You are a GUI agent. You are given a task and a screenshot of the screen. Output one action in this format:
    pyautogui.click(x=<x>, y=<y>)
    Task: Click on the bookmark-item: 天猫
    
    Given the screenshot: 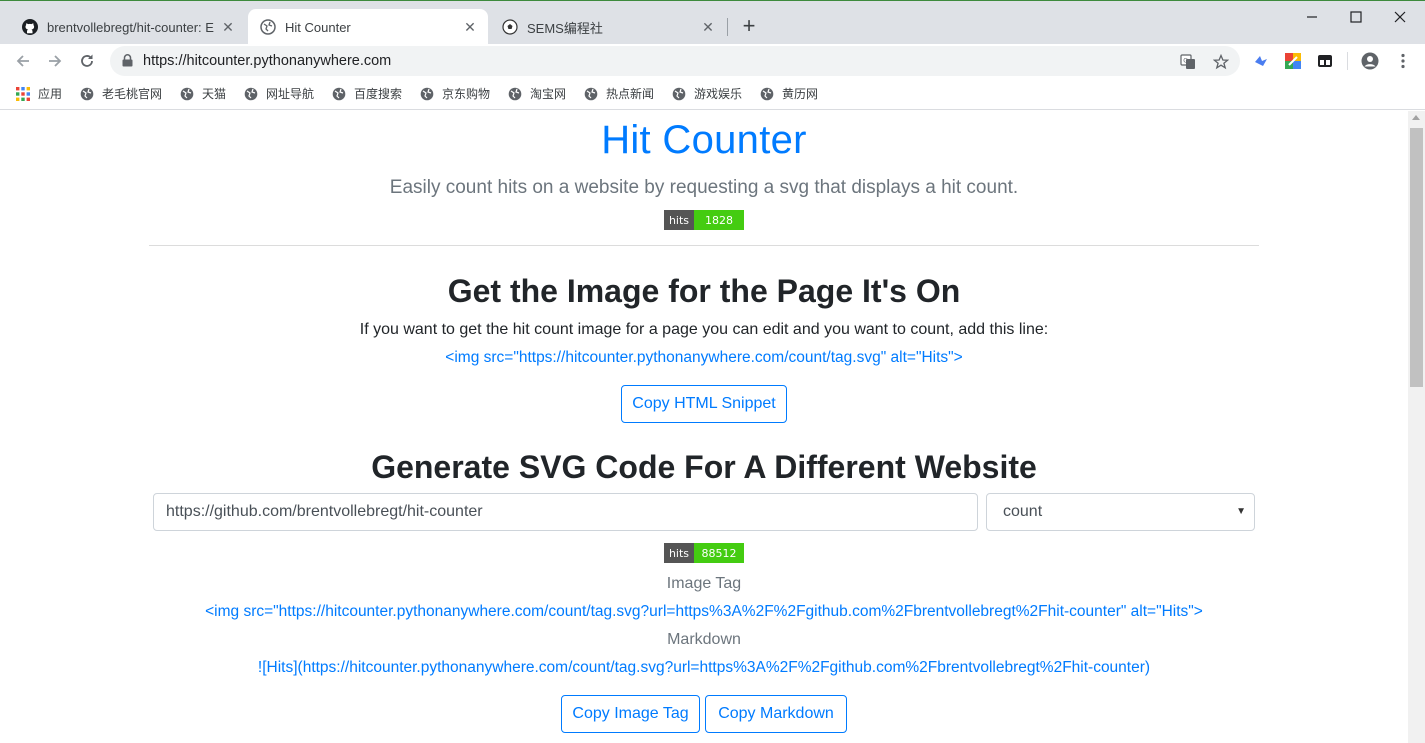 What is the action you would take?
    pyautogui.click(x=202, y=93)
    